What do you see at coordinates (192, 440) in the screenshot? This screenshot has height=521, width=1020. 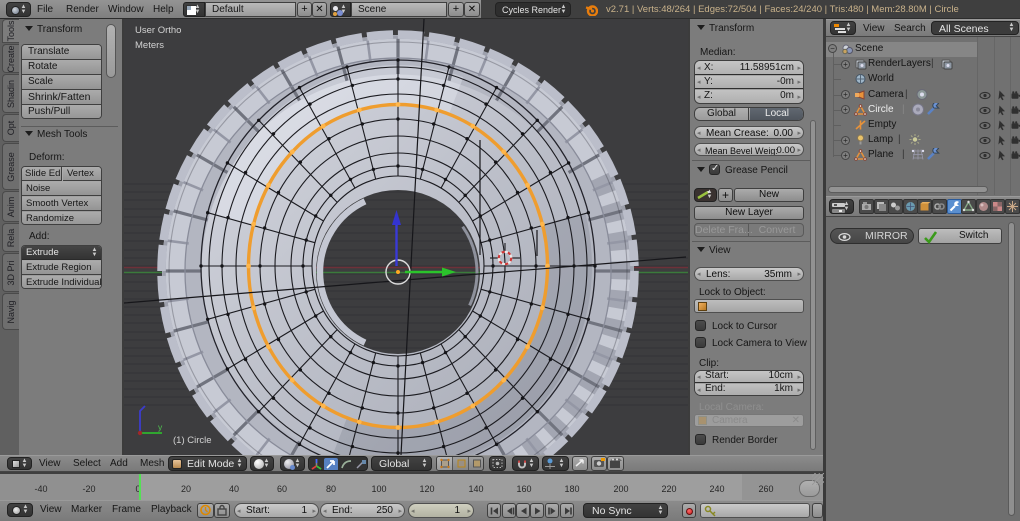 I see `svg-text: (1) Circle` at bounding box center [192, 440].